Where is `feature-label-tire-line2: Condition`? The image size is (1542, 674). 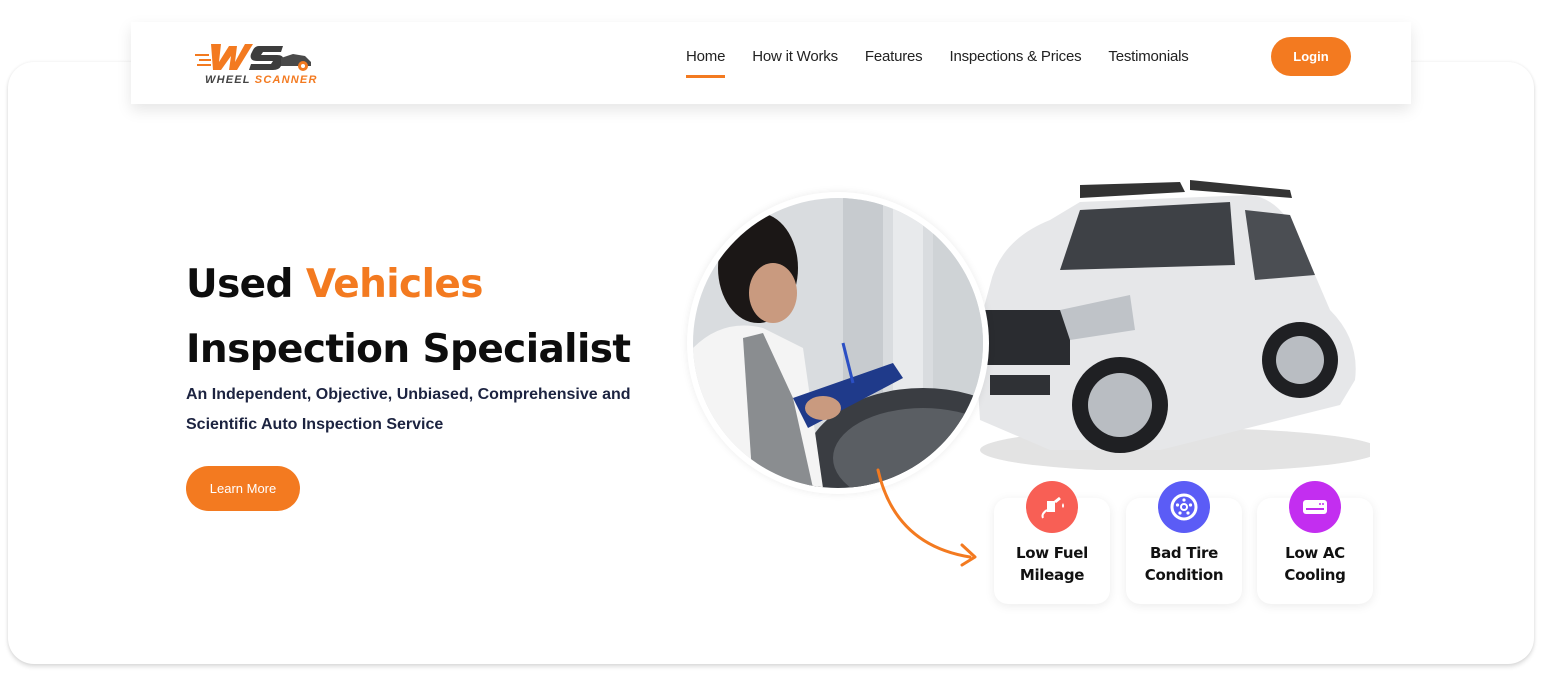 feature-label-tire-line2: Condition is located at coordinates (1184, 575).